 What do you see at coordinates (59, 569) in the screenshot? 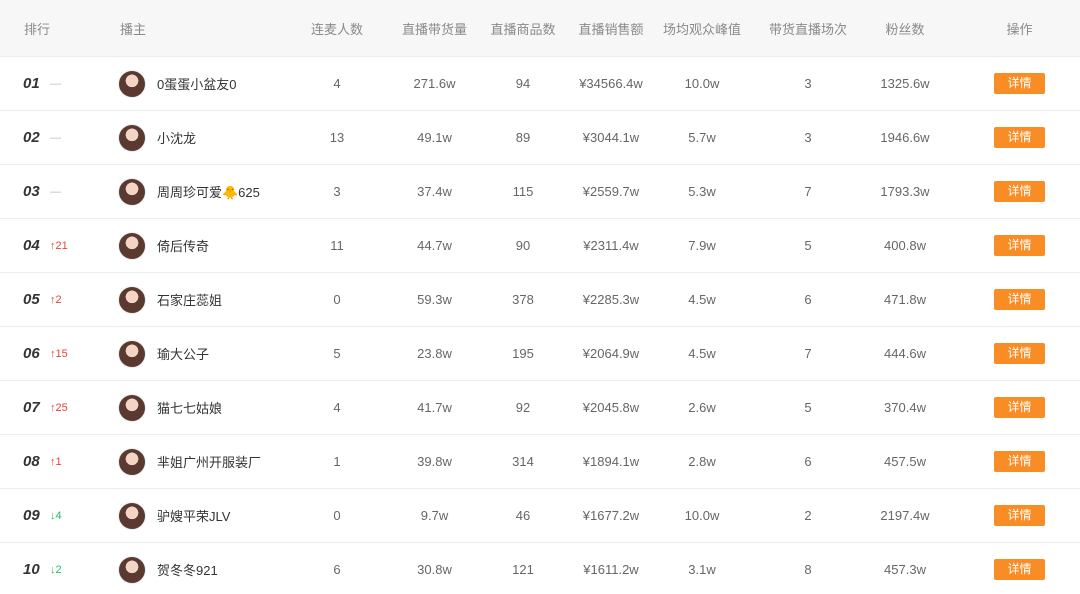
I see `rank-cell: 10 ↓2` at bounding box center [59, 569].